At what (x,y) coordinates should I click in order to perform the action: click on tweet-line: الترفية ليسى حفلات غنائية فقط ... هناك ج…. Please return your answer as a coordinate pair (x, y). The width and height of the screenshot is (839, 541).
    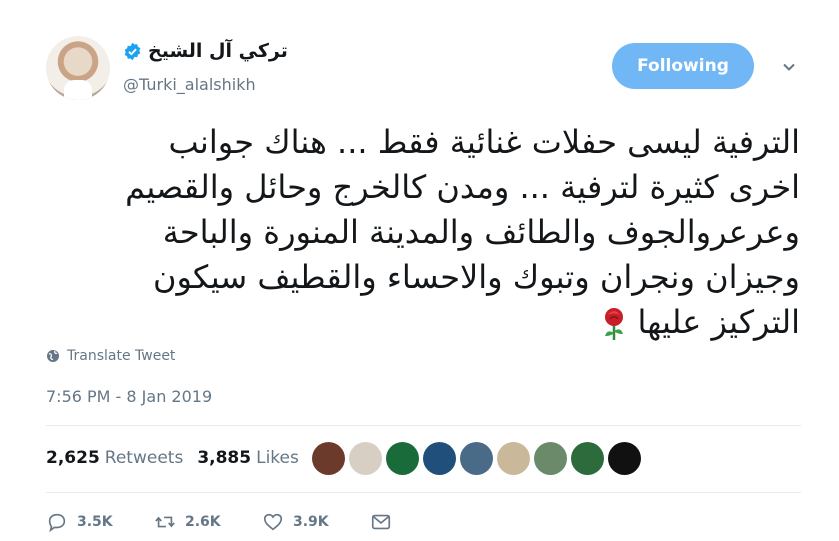
    Looking at the image, I should click on (484, 142).